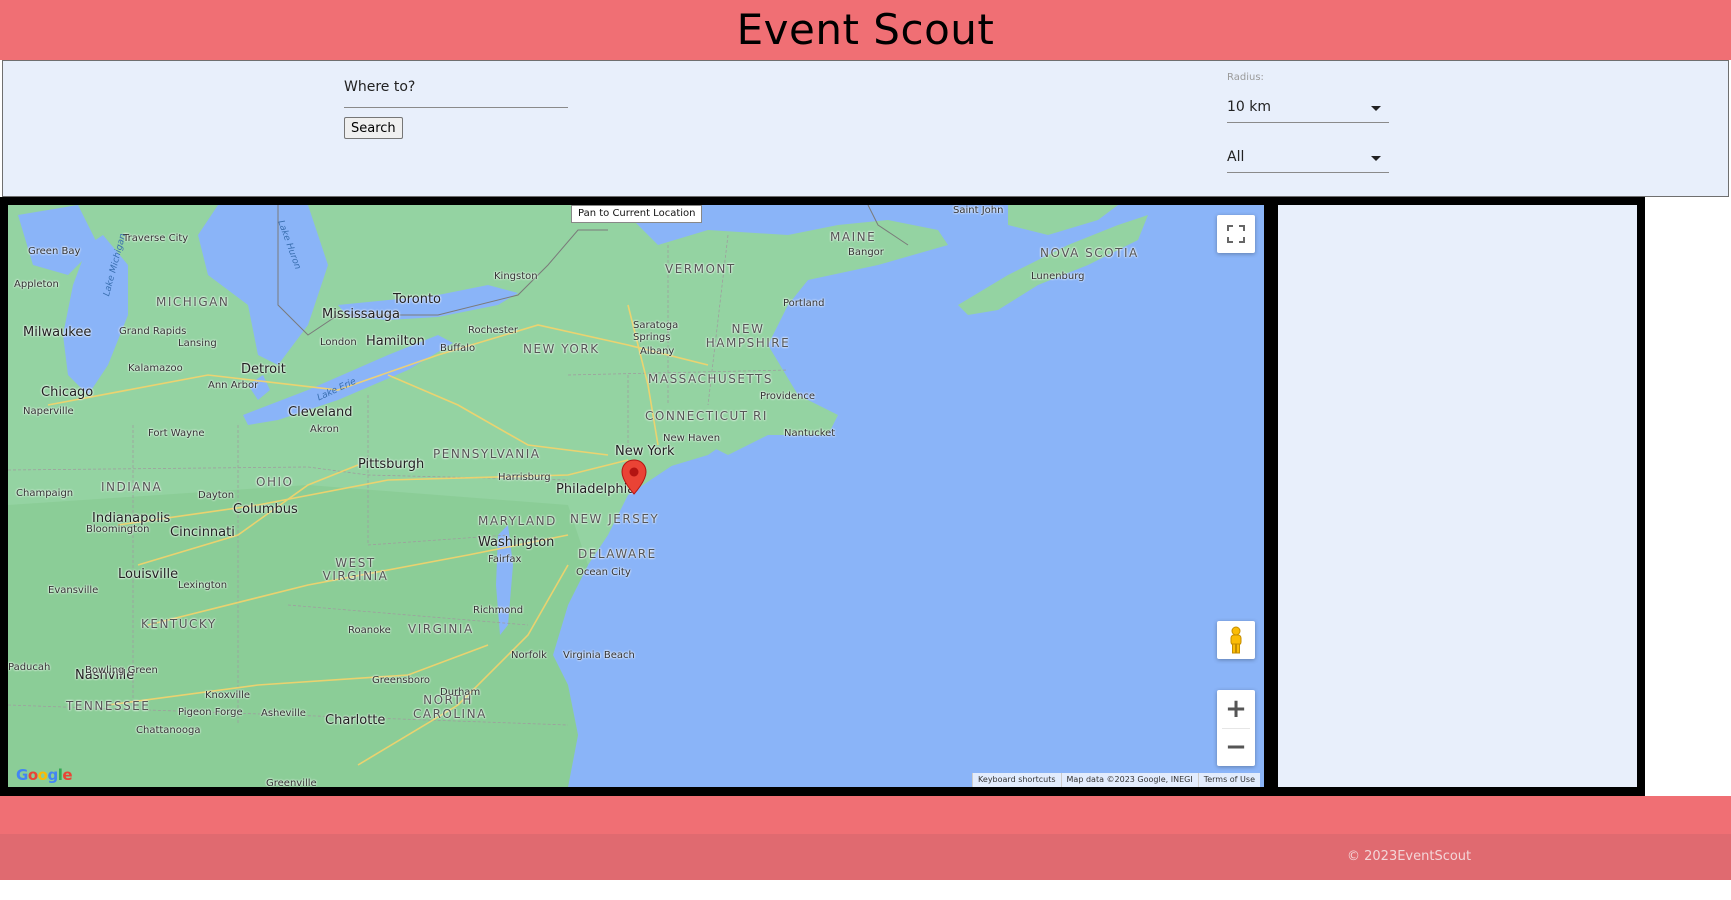  Describe the element at coordinates (156, 238) in the screenshot. I see `city-label: Traverse City` at that location.